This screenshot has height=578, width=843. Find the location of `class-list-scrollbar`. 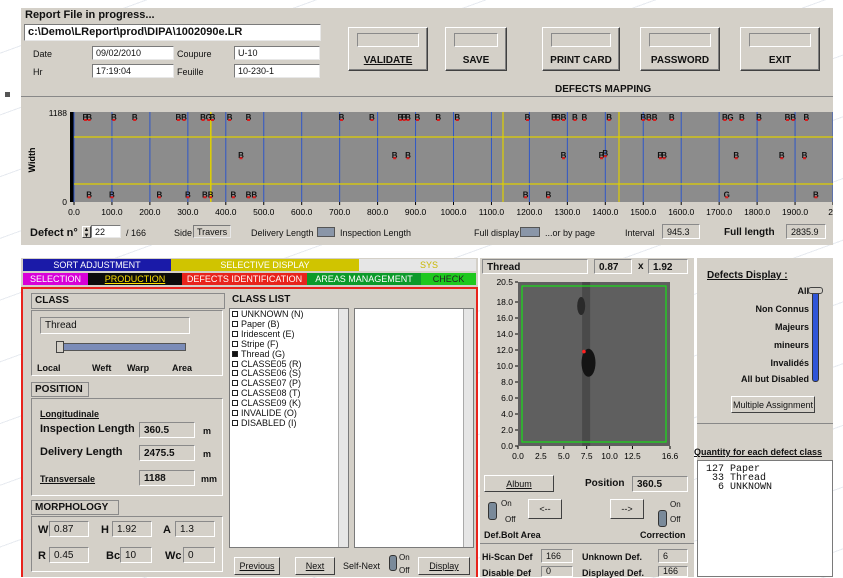

class-list-scrollbar is located at coordinates (343, 428).